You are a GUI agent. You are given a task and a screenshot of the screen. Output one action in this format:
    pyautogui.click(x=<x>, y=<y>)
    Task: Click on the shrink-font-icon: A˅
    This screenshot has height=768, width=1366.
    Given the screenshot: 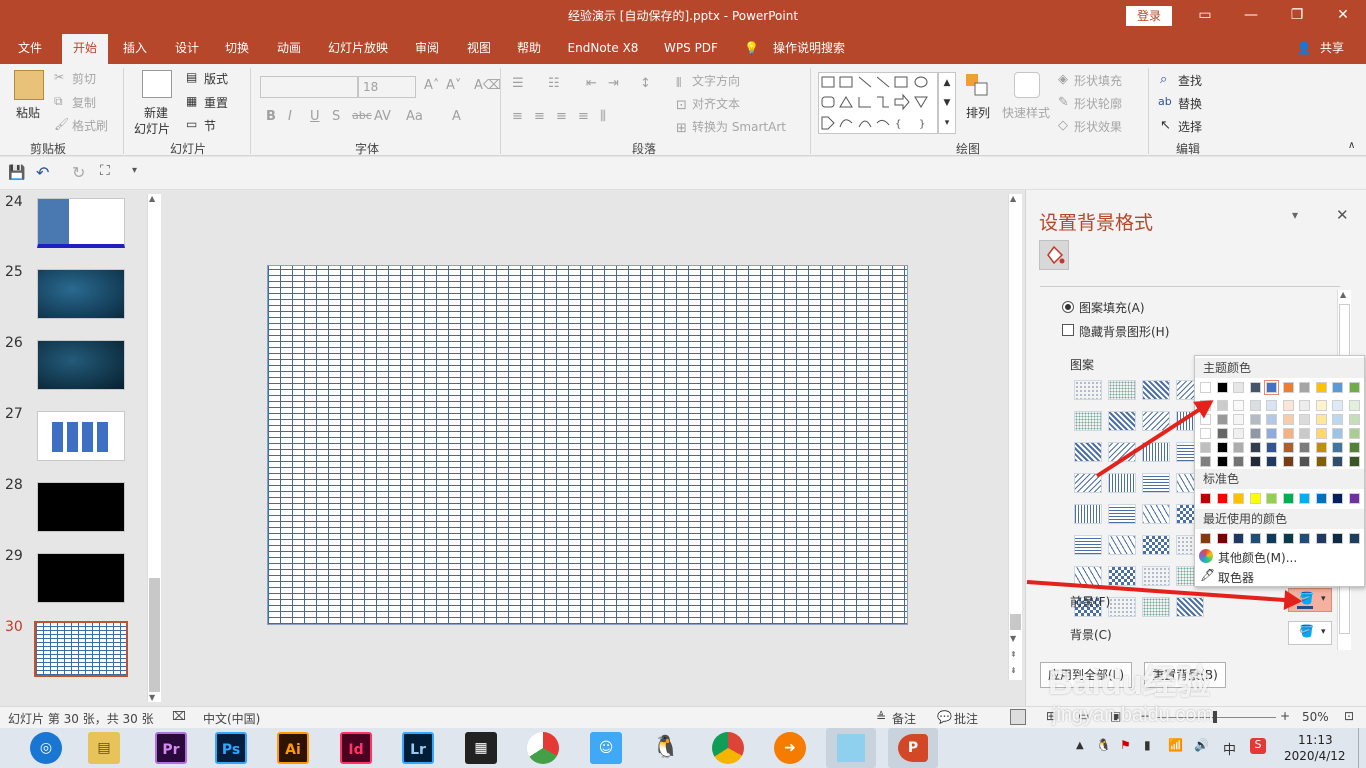 What is the action you would take?
    pyautogui.click(x=453, y=85)
    